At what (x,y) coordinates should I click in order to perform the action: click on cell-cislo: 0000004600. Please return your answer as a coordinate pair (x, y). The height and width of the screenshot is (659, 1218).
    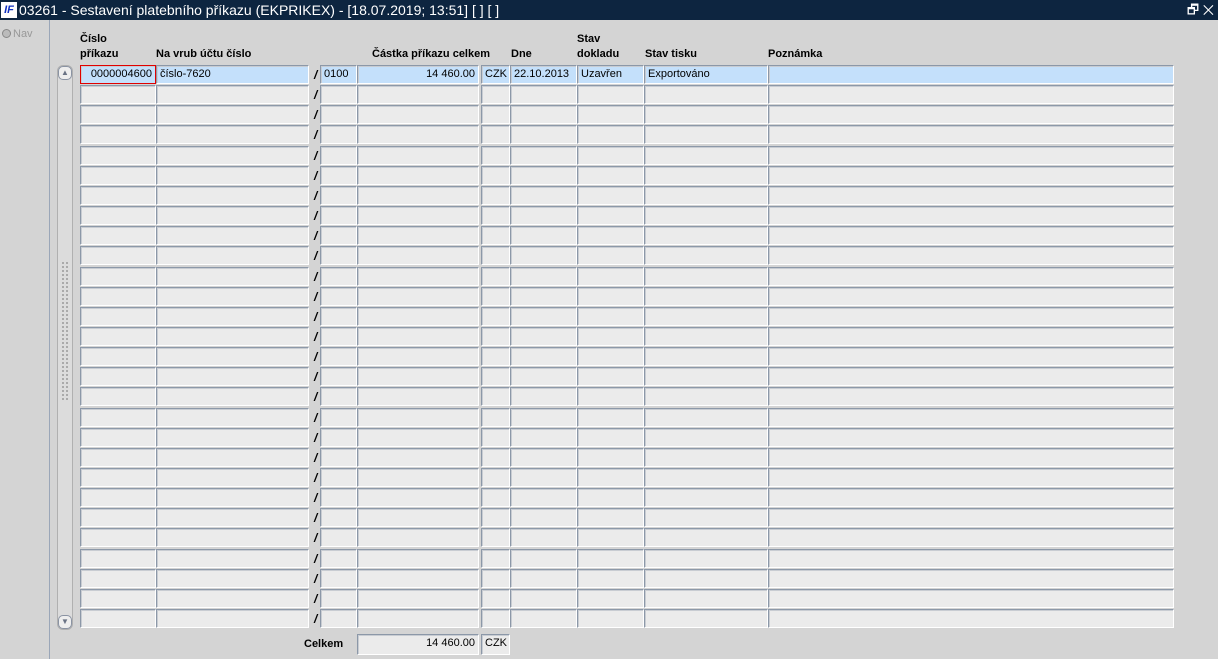
    Looking at the image, I should click on (118, 74).